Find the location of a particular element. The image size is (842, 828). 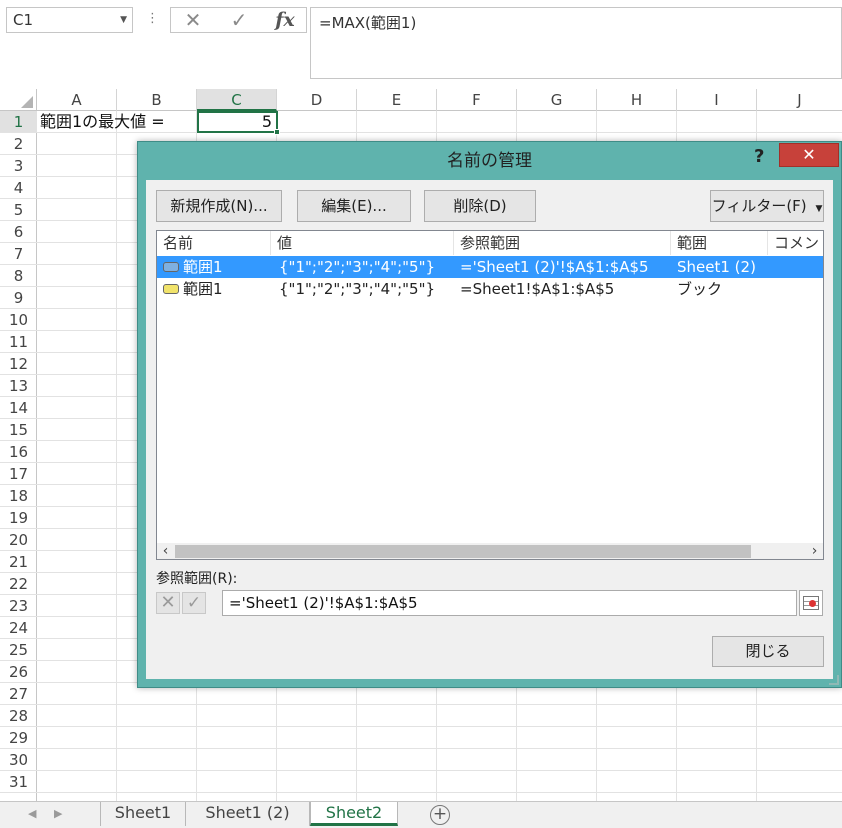

insert-function-icon: fx is located at coordinates (285, 20).